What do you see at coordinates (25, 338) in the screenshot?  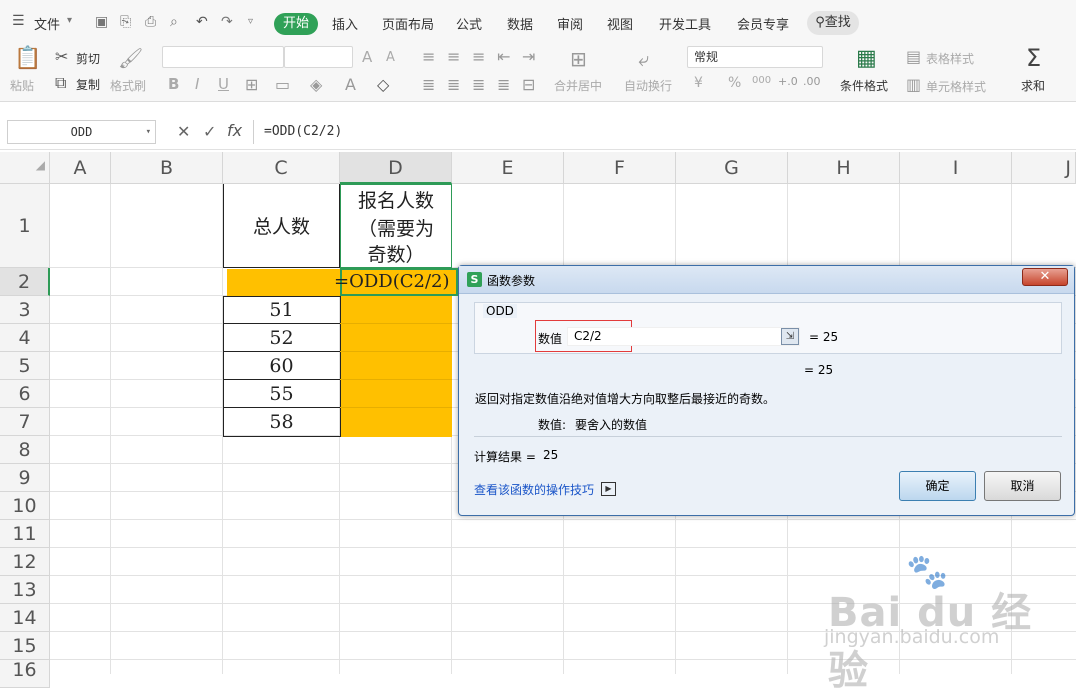 I see `row-header-4: 4` at bounding box center [25, 338].